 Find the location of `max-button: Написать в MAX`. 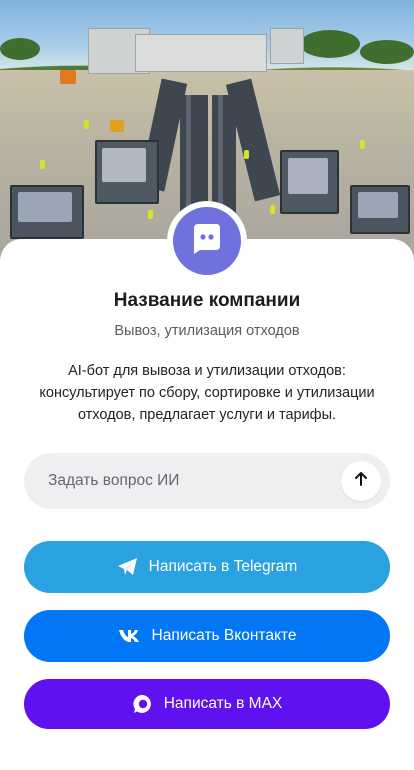

max-button: Написать в MAX is located at coordinates (207, 704).